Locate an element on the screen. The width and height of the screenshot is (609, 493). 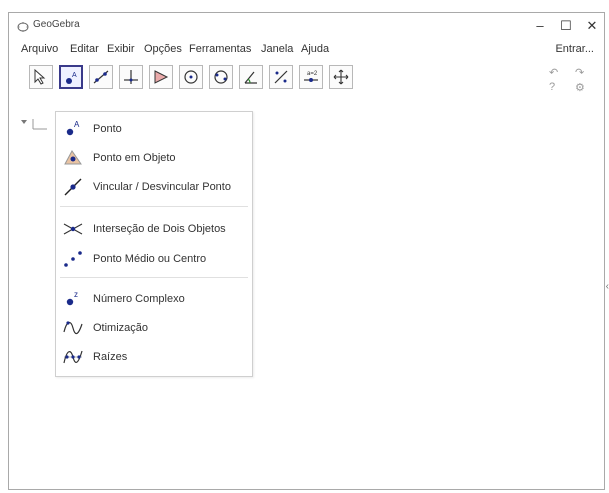
point-tool-button: A is located at coordinates (71, 77).